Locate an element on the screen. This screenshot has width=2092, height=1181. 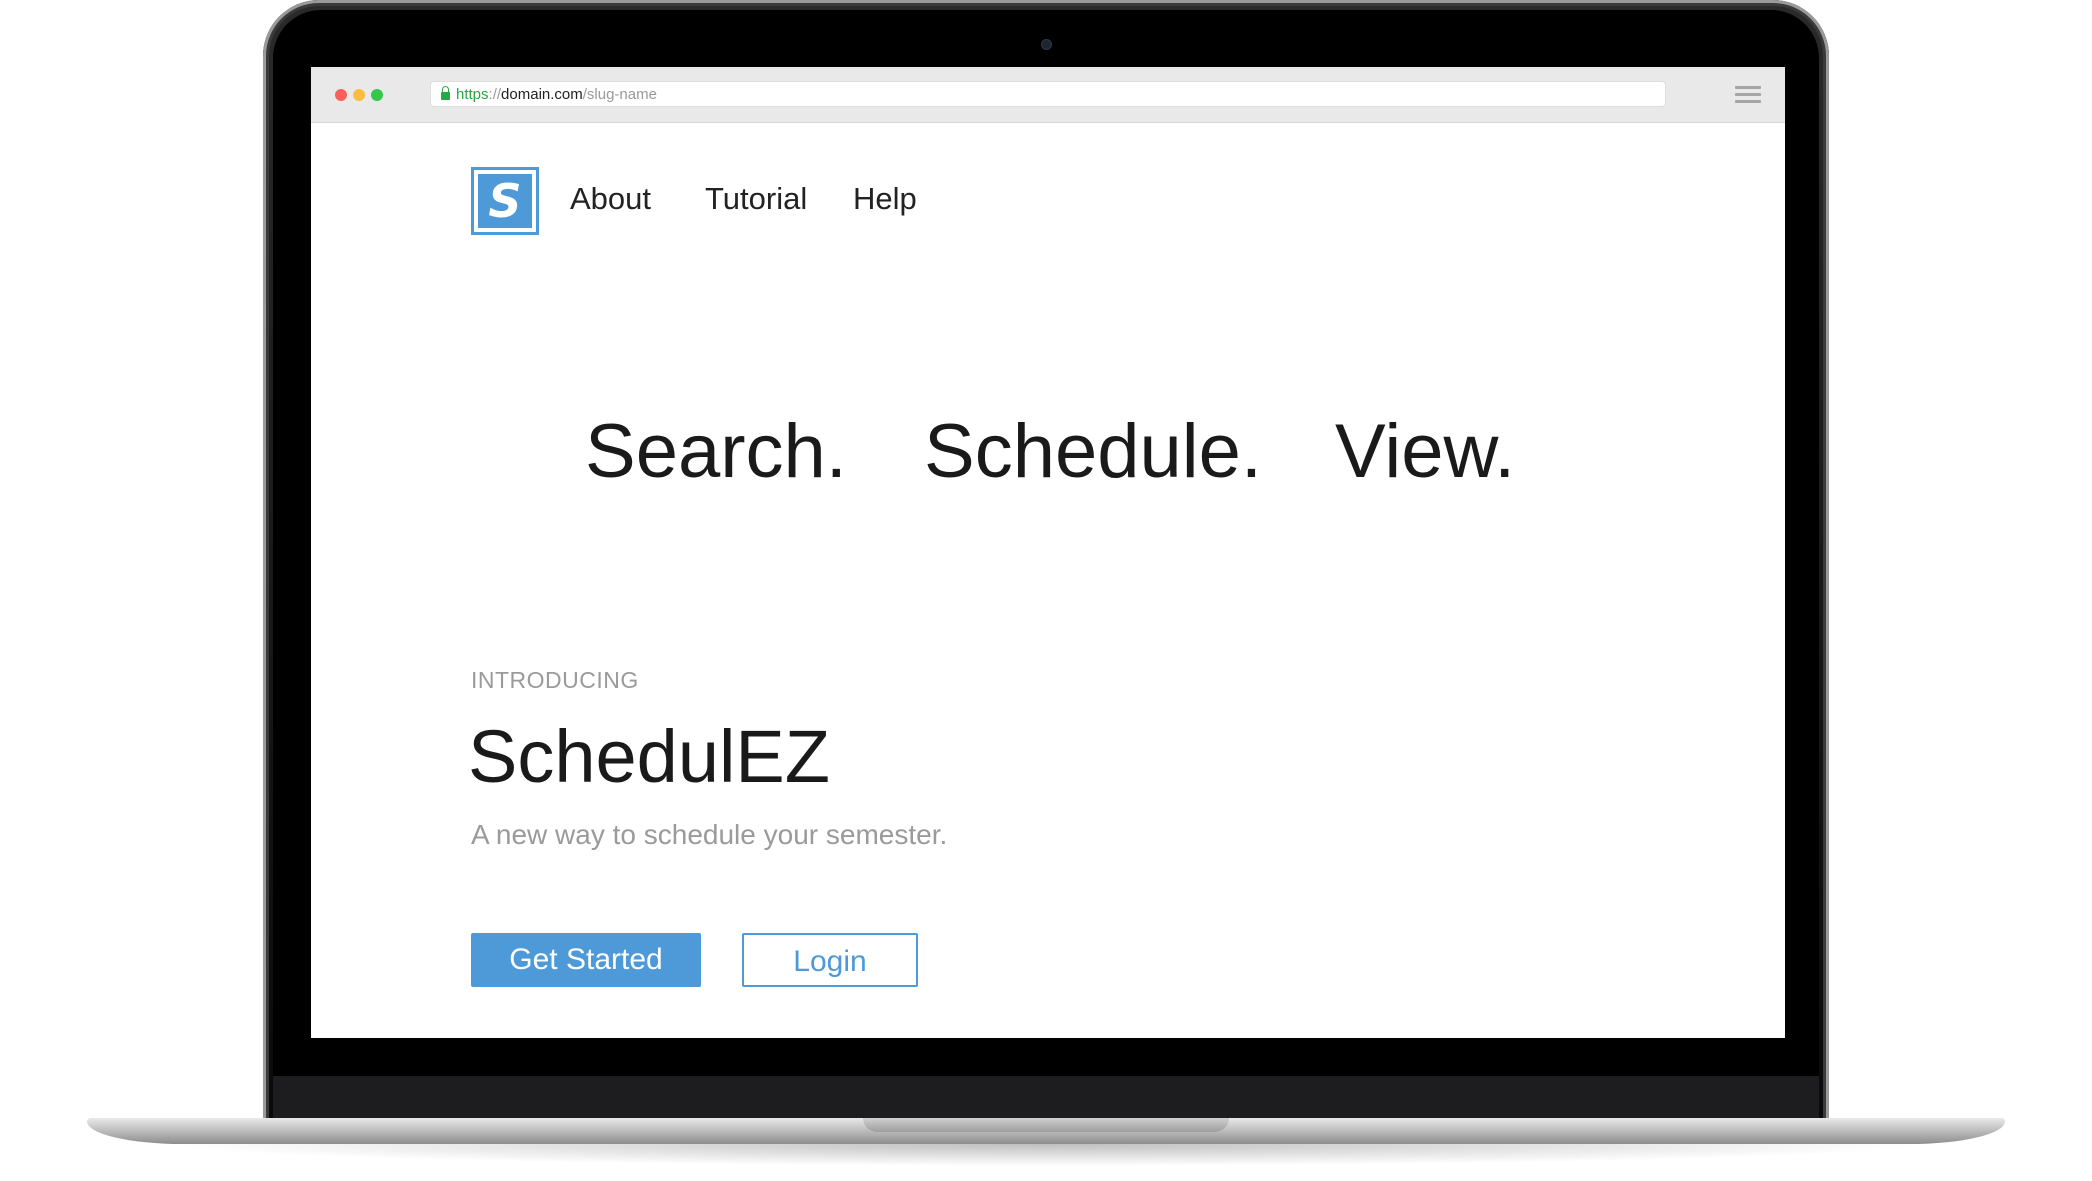
product-title: SchedulEZ is located at coordinates (649, 756).